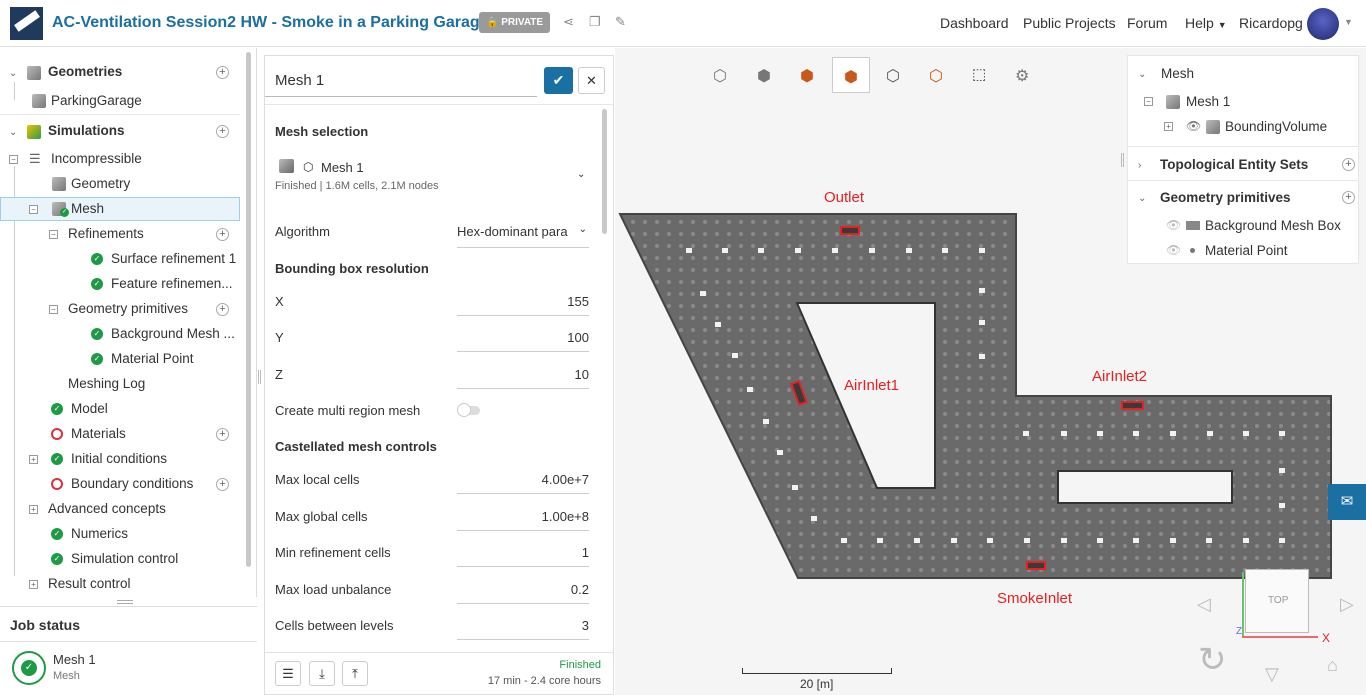  Describe the element at coordinates (222, 234) in the screenshot. I see `add-refinement-icon: +` at that location.